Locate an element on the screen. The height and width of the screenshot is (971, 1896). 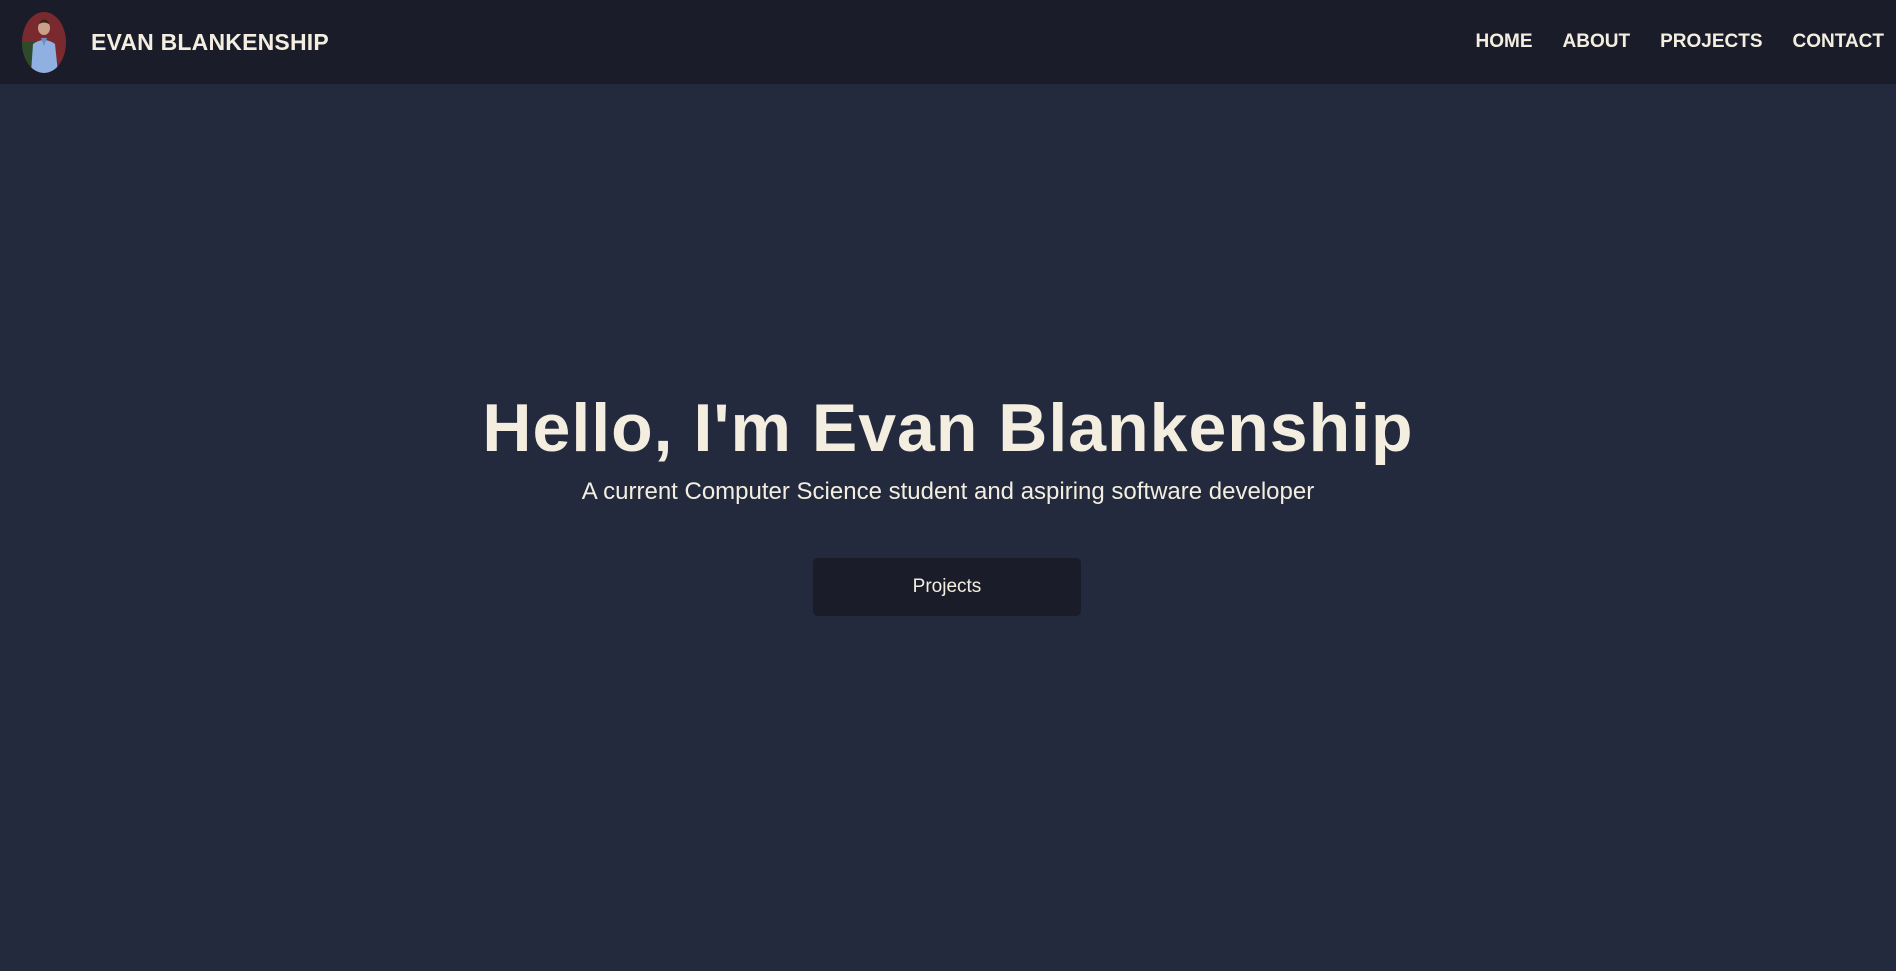
avatar-photo is located at coordinates (44, 42).